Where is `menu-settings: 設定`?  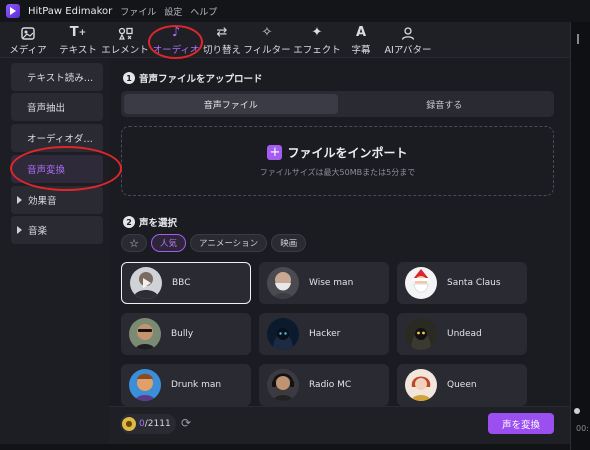 menu-settings: 設定 is located at coordinates (173, 11).